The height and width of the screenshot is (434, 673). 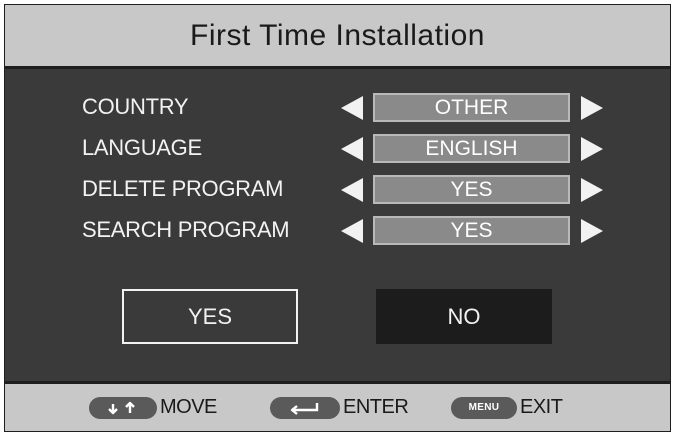 What do you see at coordinates (337, 149) in the screenshot?
I see `setting-row-language: LANGUAGE ENGLISH` at bounding box center [337, 149].